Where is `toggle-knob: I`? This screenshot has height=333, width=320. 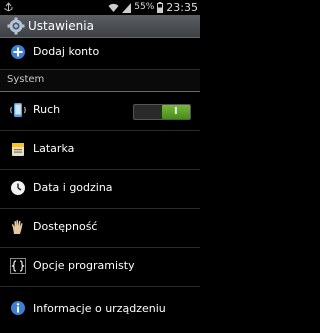
toggle-knob: I is located at coordinates (176, 112).